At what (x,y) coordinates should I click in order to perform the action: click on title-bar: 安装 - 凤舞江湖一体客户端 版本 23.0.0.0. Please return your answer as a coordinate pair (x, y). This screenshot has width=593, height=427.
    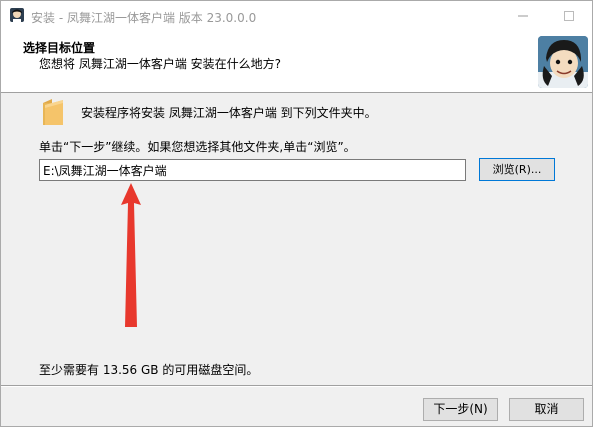
    Looking at the image, I should click on (296, 16).